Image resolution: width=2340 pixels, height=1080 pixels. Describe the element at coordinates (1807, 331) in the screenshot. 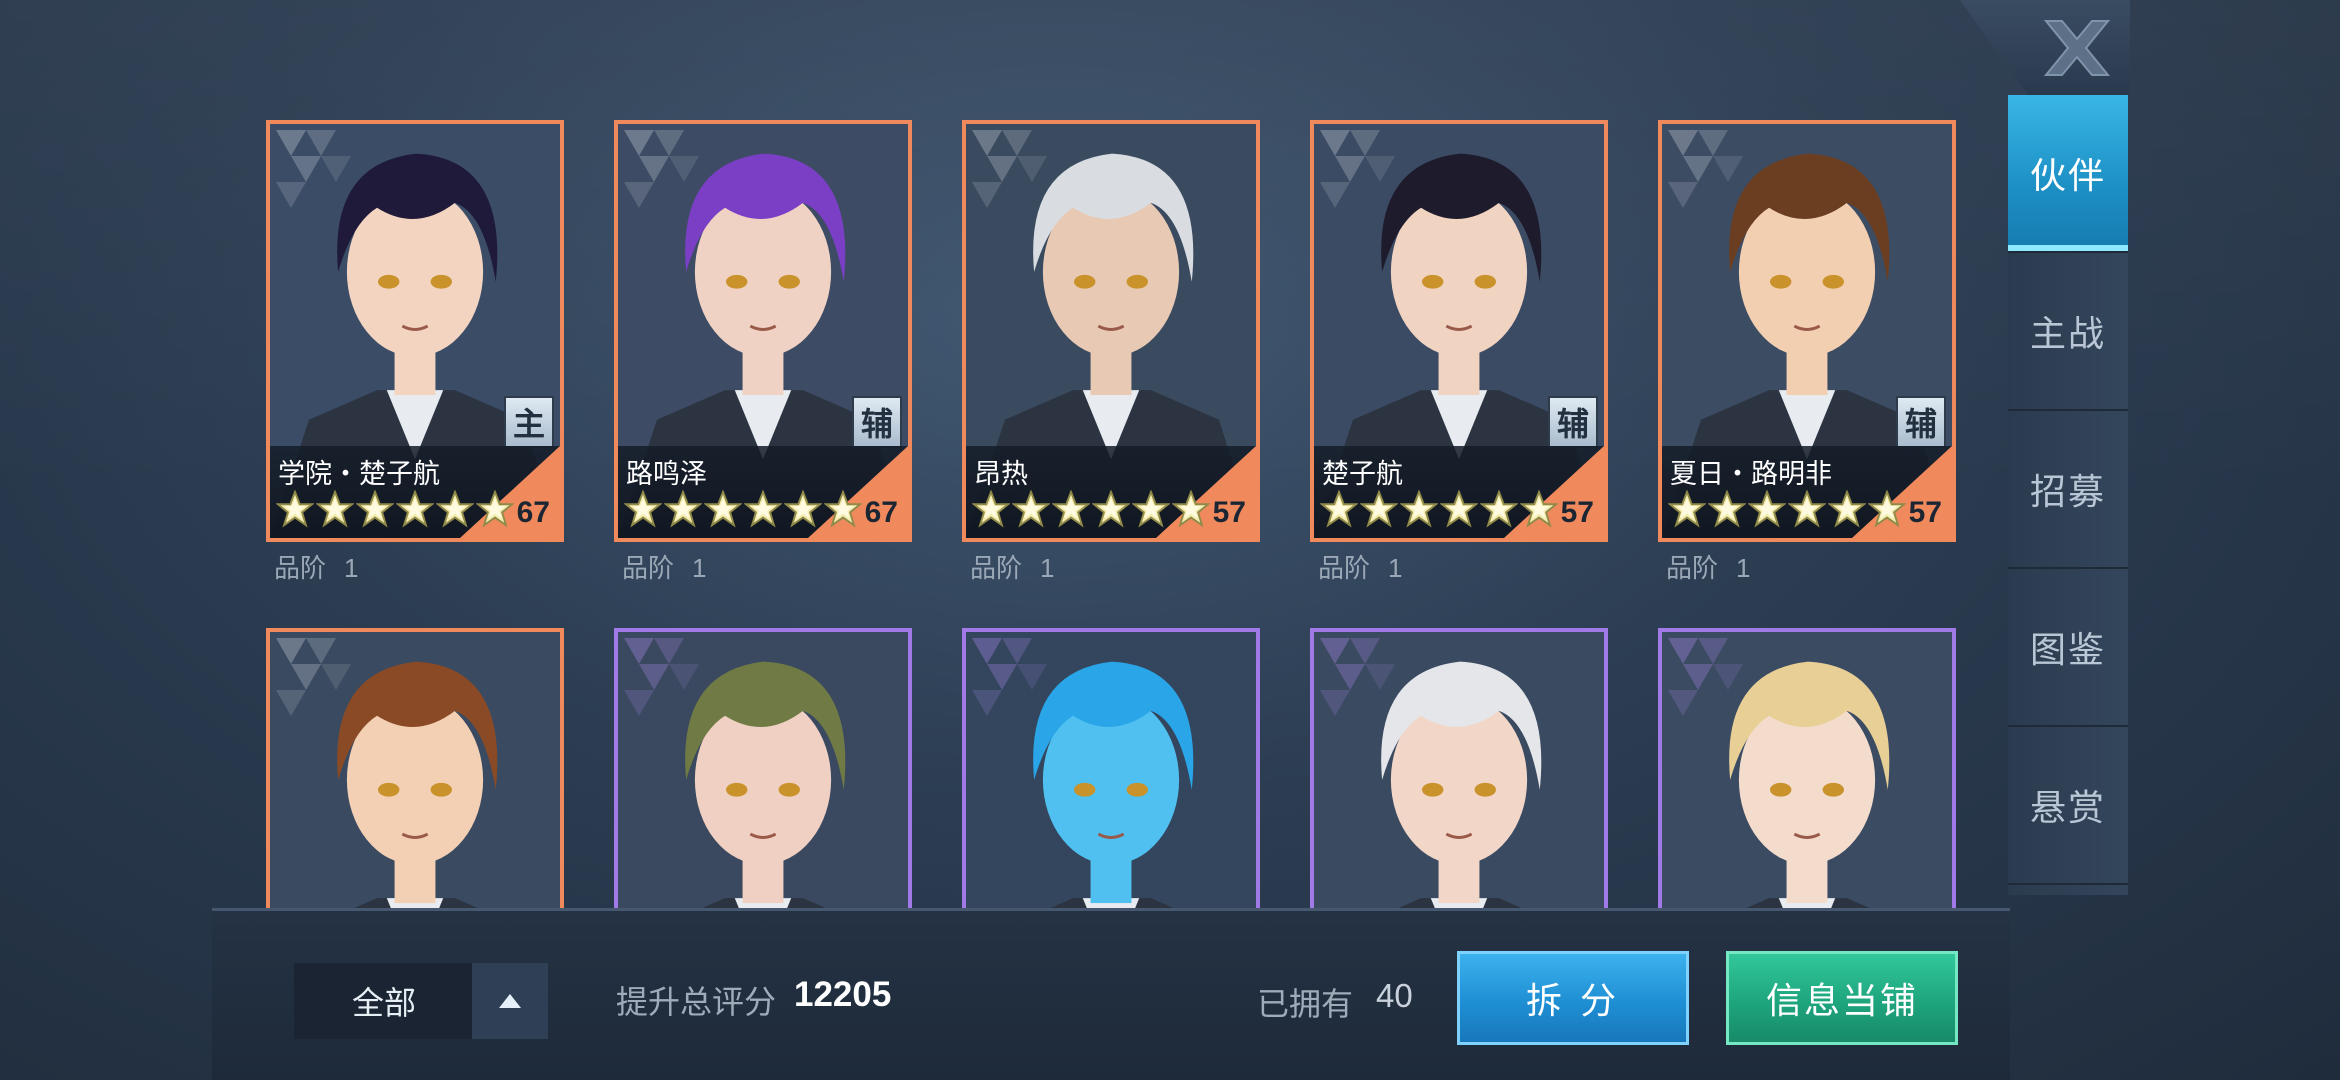

I see `card-frame: 辅夏日・路明非 57` at that location.